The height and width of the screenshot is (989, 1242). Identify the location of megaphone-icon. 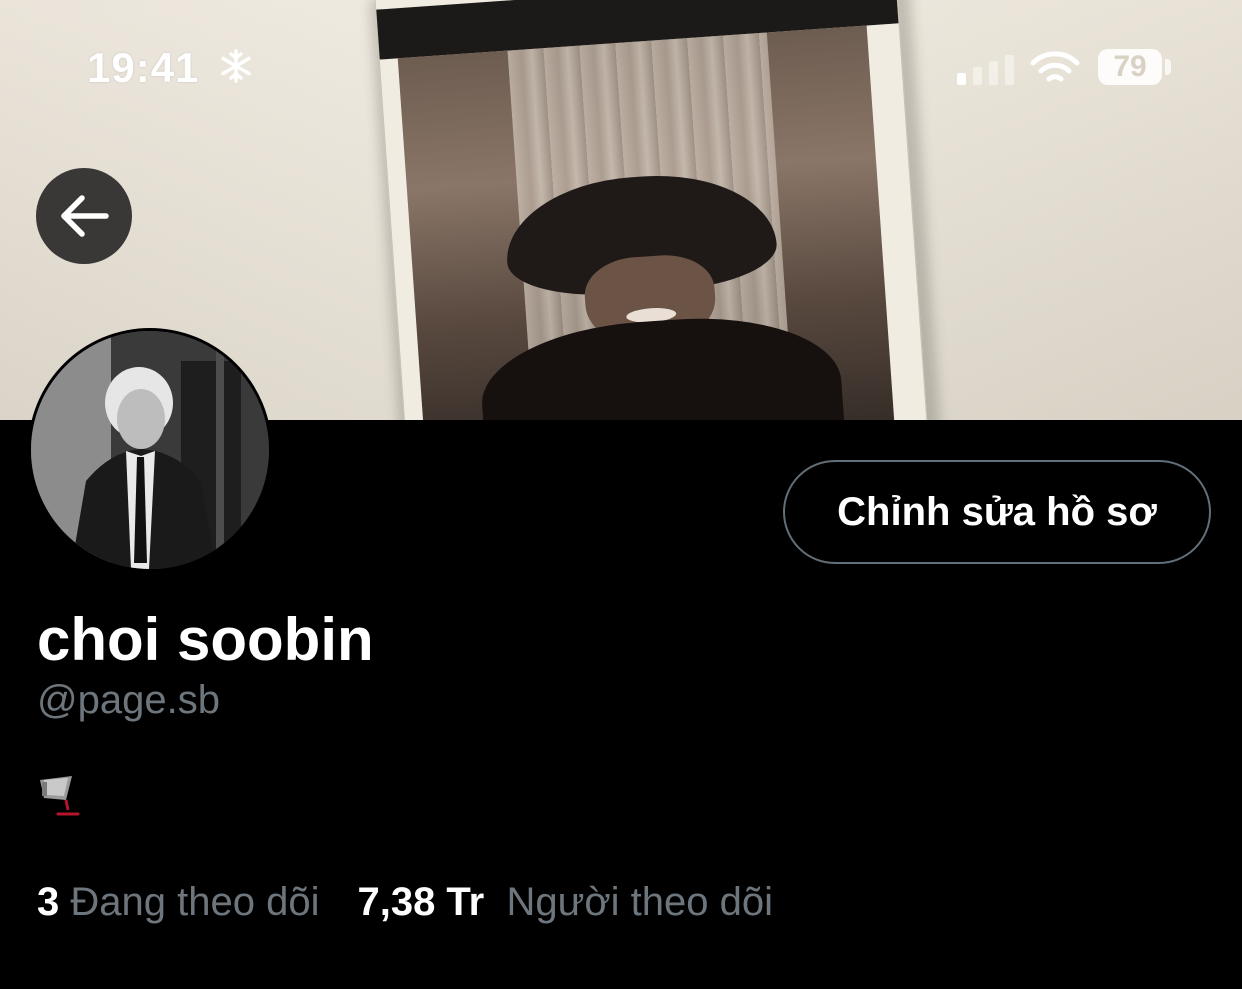
(62, 799).